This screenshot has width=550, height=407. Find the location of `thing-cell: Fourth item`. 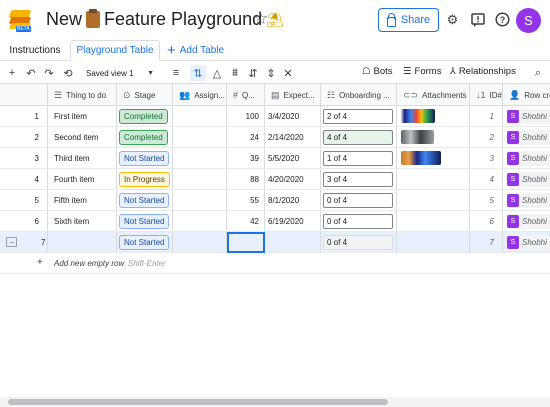

thing-cell: Fourth item is located at coordinates (82, 179).